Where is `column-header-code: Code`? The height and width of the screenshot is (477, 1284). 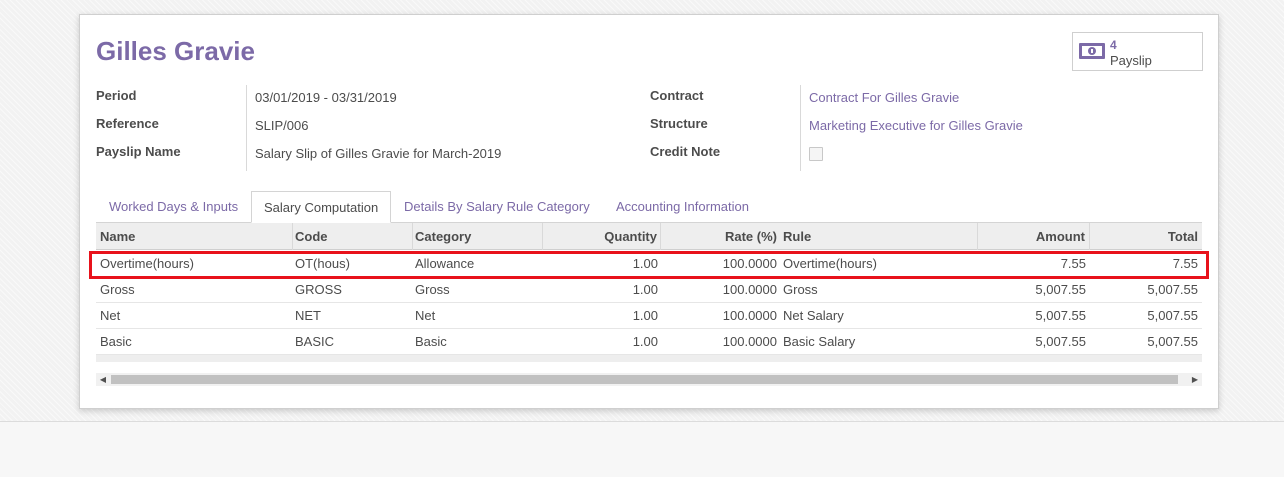
column-header-code: Code is located at coordinates (353, 236).